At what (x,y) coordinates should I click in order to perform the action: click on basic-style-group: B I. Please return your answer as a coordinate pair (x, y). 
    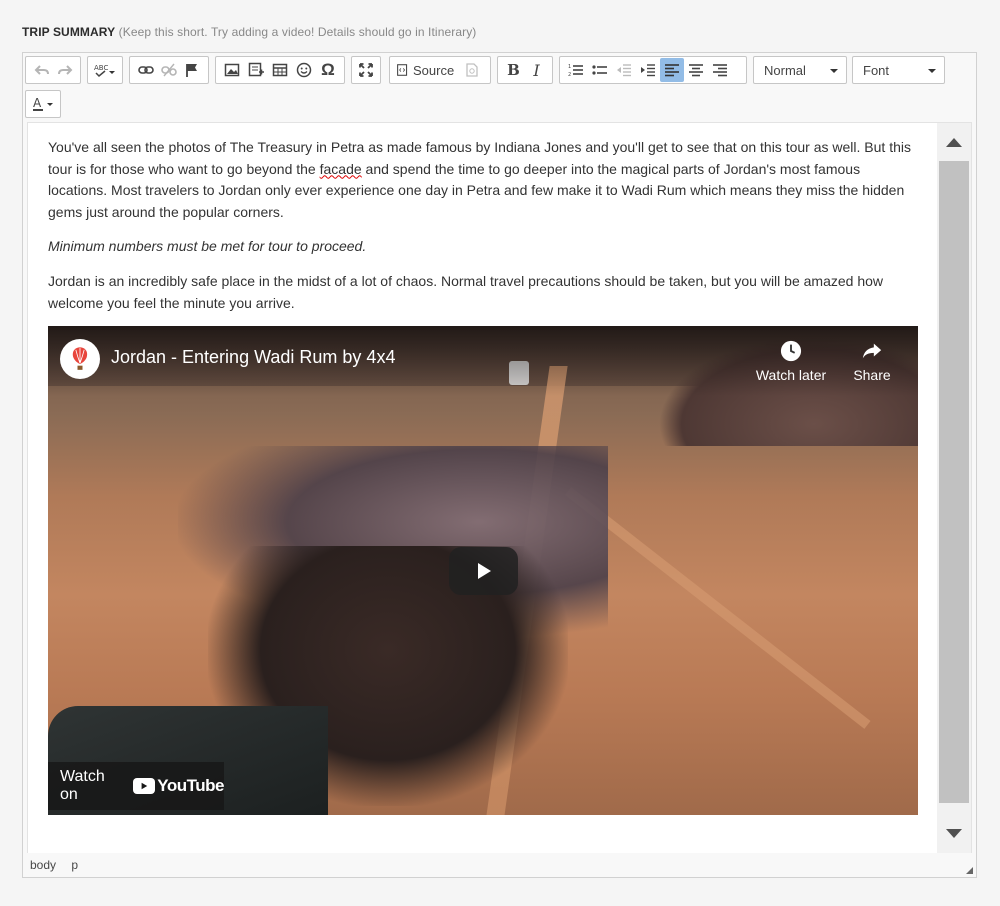
    Looking at the image, I should click on (525, 70).